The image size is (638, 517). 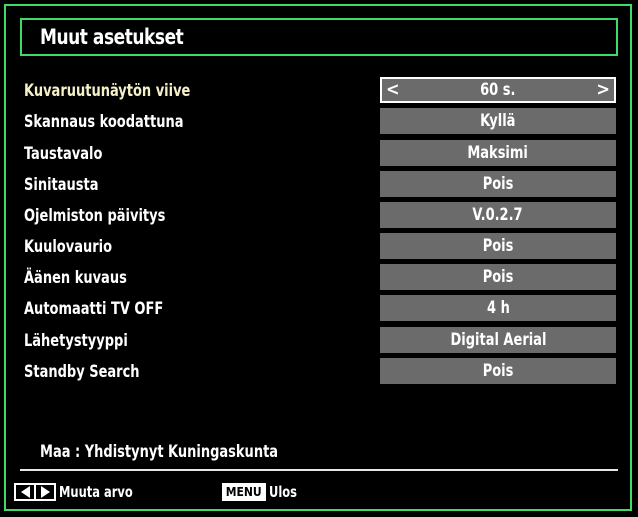 I want to click on setting-value-text: Maksimi, so click(x=498, y=153).